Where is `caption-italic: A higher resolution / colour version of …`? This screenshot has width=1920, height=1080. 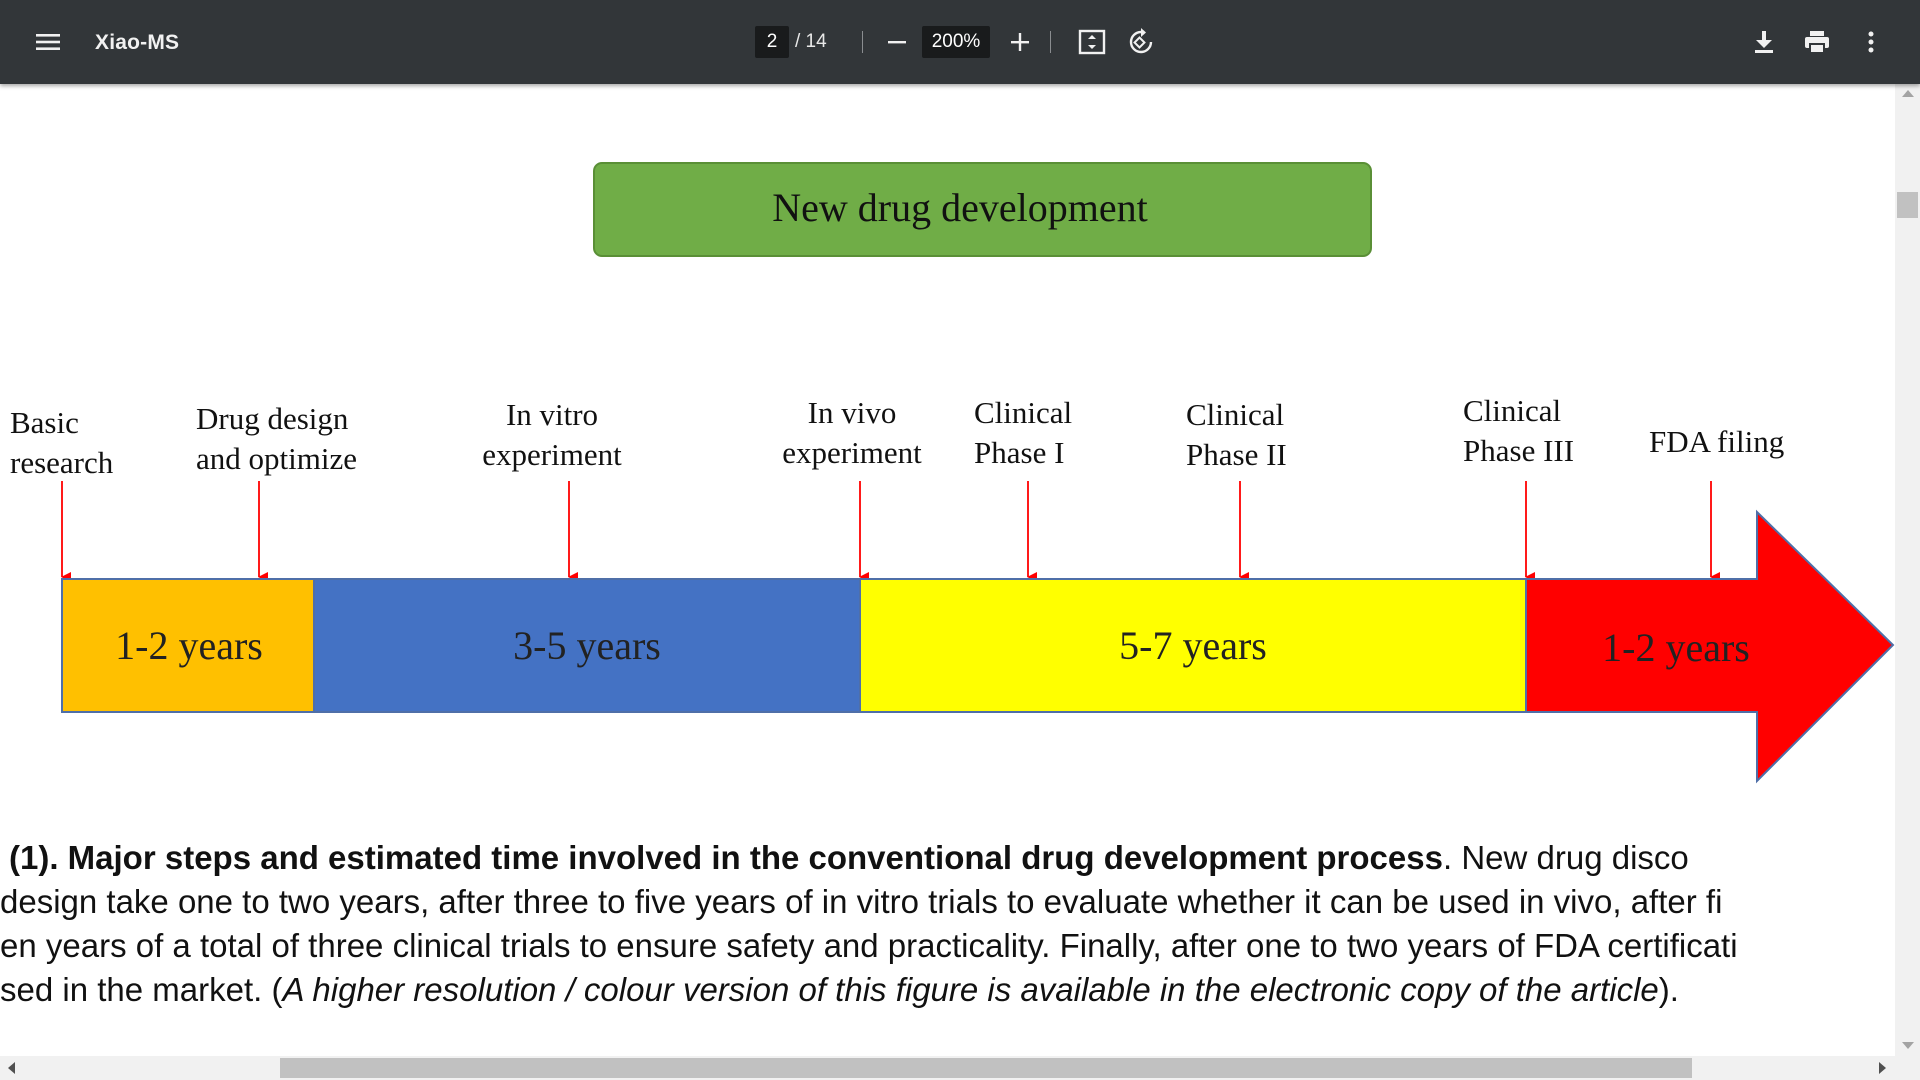 caption-italic: A higher resolution / colour version of … is located at coordinates (970, 989).